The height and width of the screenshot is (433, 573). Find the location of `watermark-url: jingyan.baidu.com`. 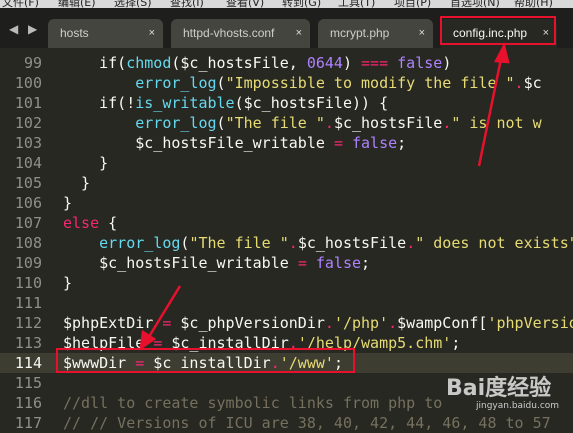

watermark-url: jingyan.baidu.com is located at coordinates (518, 406).